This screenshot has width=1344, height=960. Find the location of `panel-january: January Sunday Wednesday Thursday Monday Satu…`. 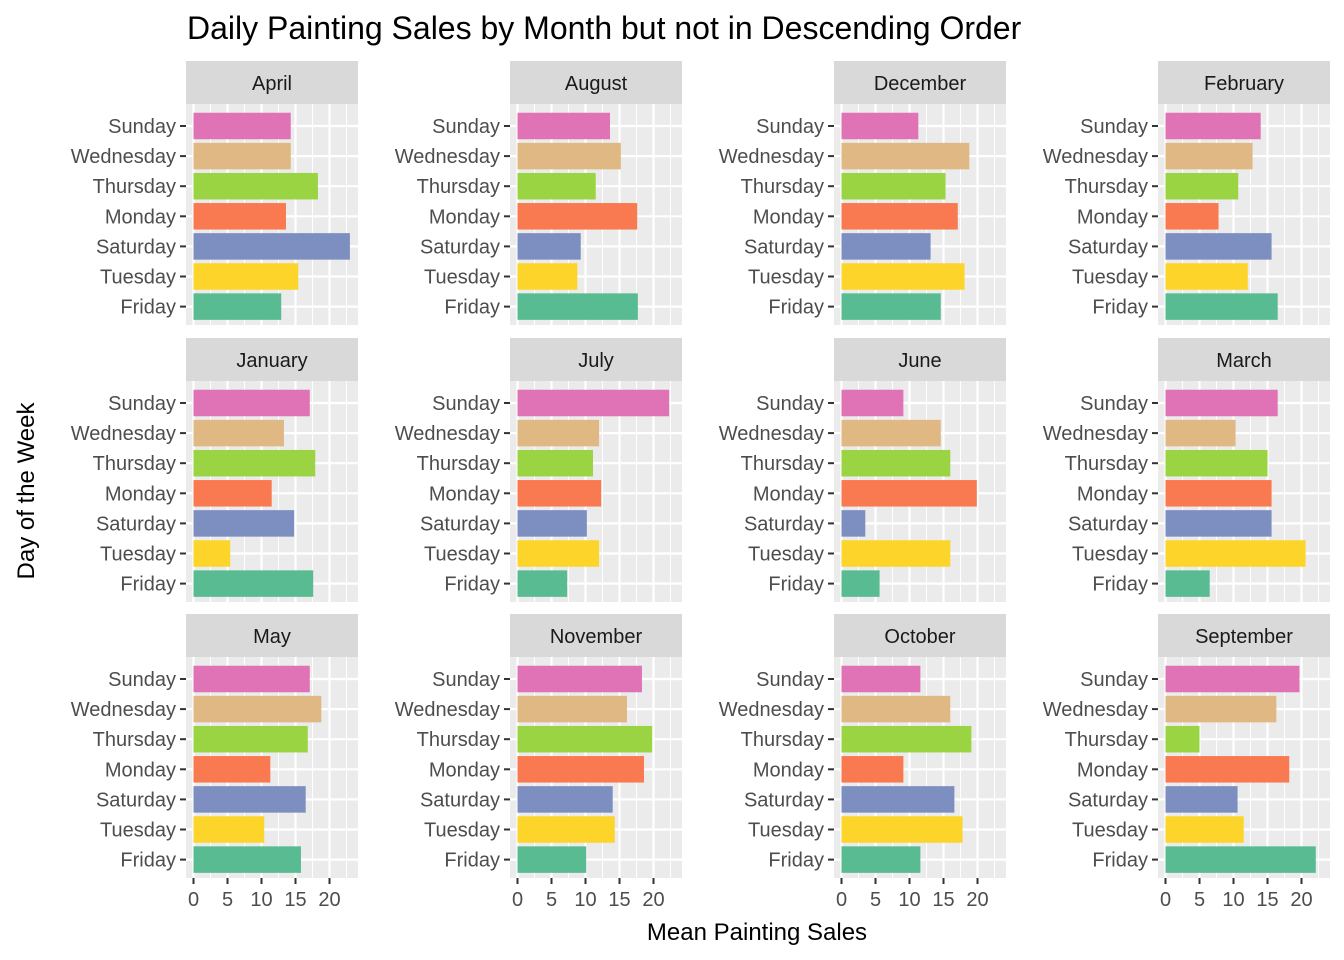

panel-january: January Sunday Wednesday Thursday Monday Satu… is located at coordinates (214, 470).